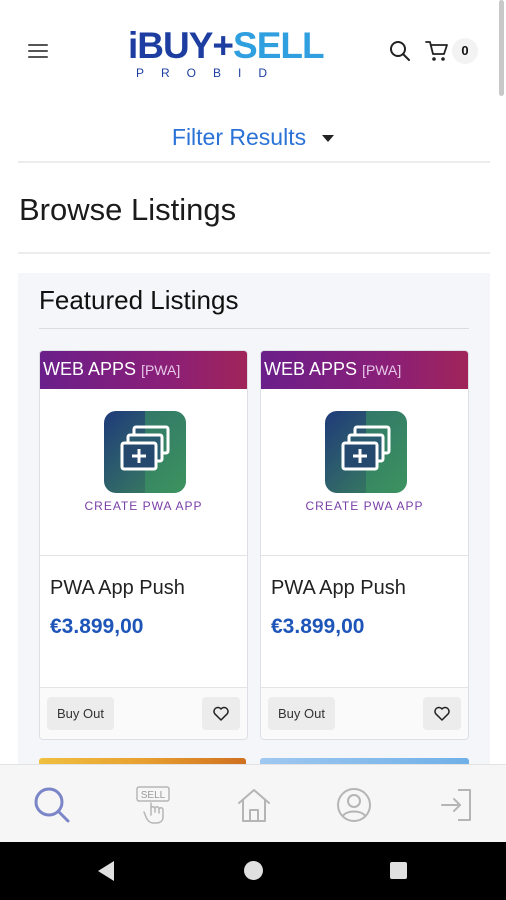 This screenshot has height=900, width=506. I want to click on menu-icon, so click(38, 52).